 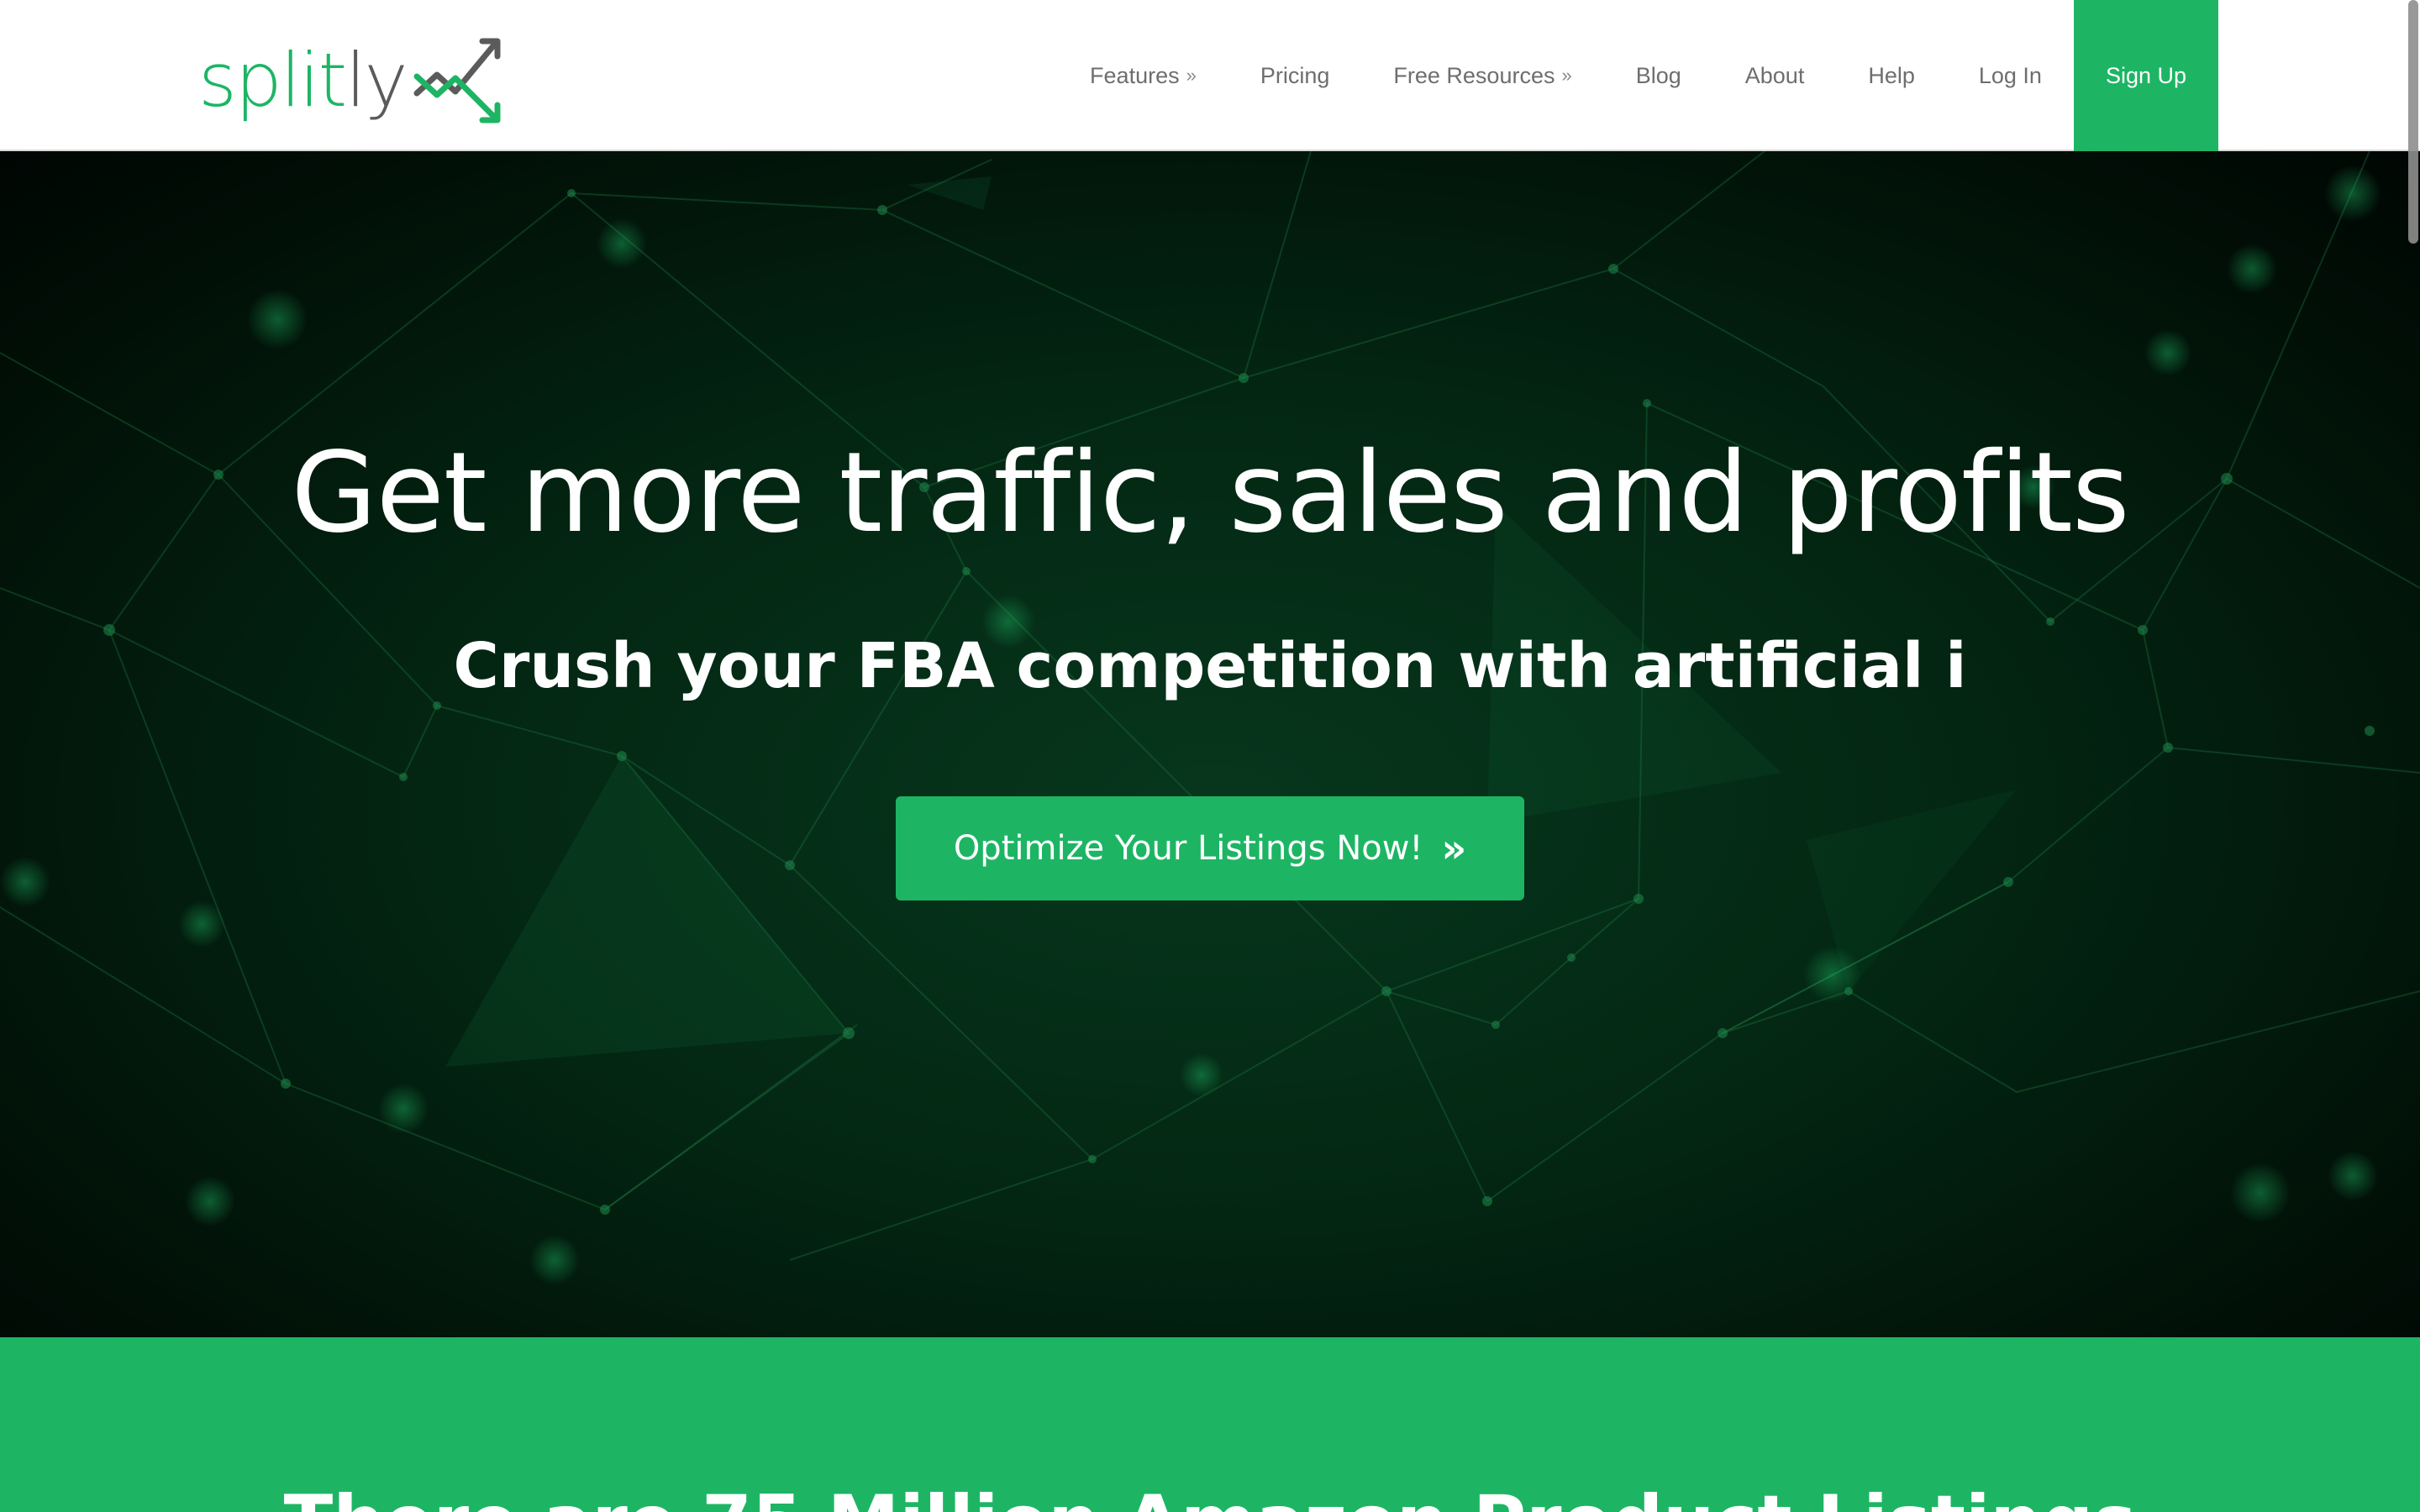 I want to click on trend-arrows-icon, so click(x=457, y=80).